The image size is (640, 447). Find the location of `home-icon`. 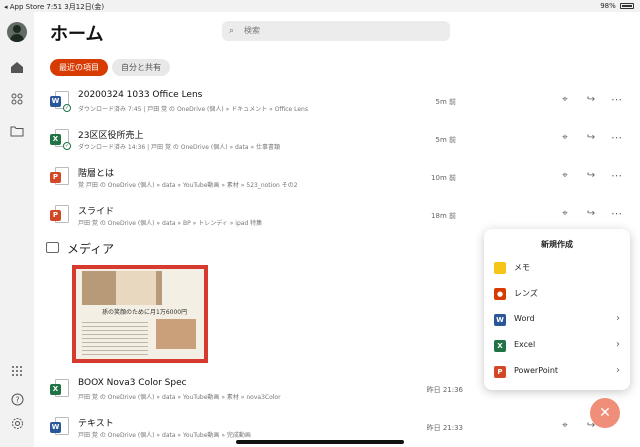

home-icon is located at coordinates (17, 67).